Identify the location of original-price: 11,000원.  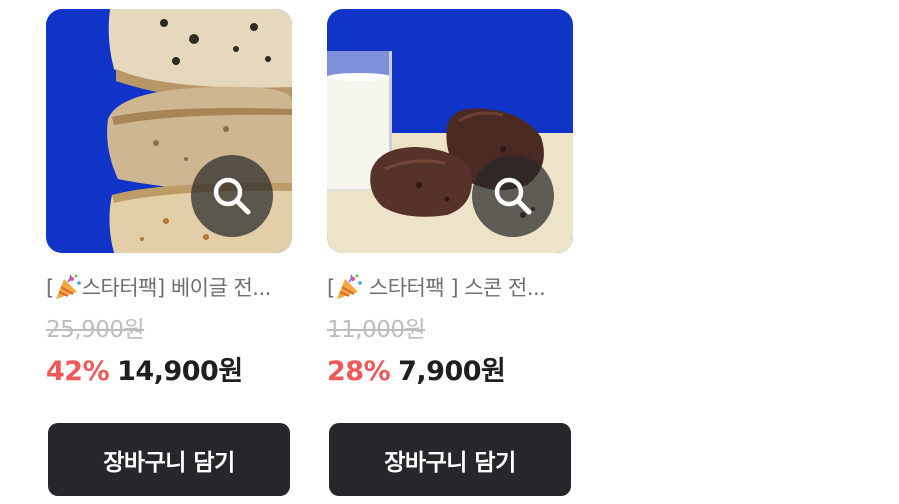
(376, 330).